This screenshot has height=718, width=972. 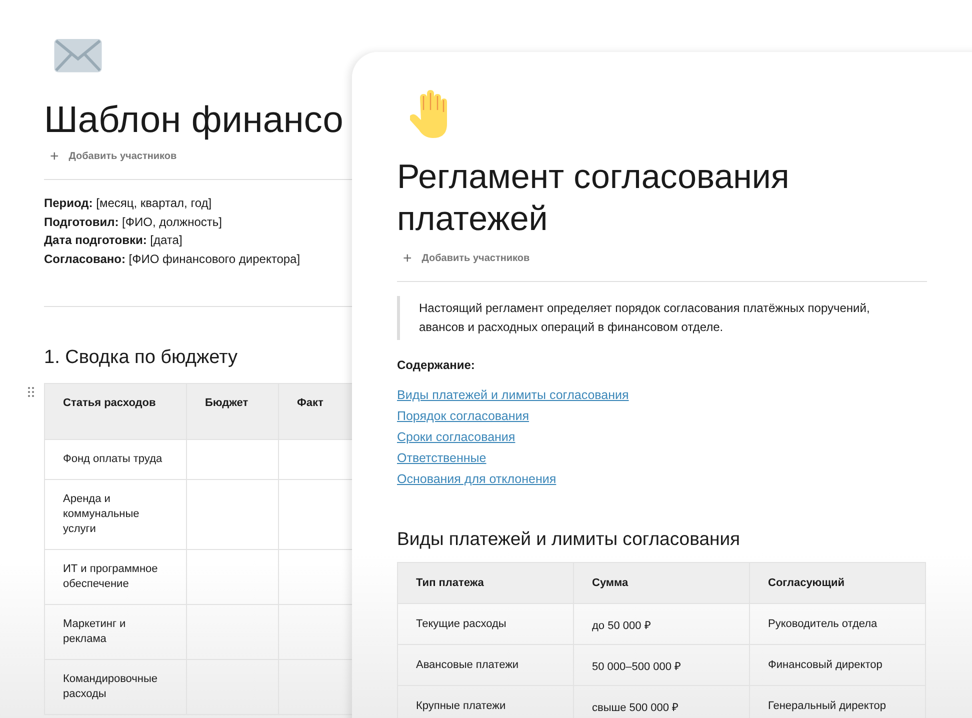 I want to click on column-header: Сумма, so click(x=662, y=583).